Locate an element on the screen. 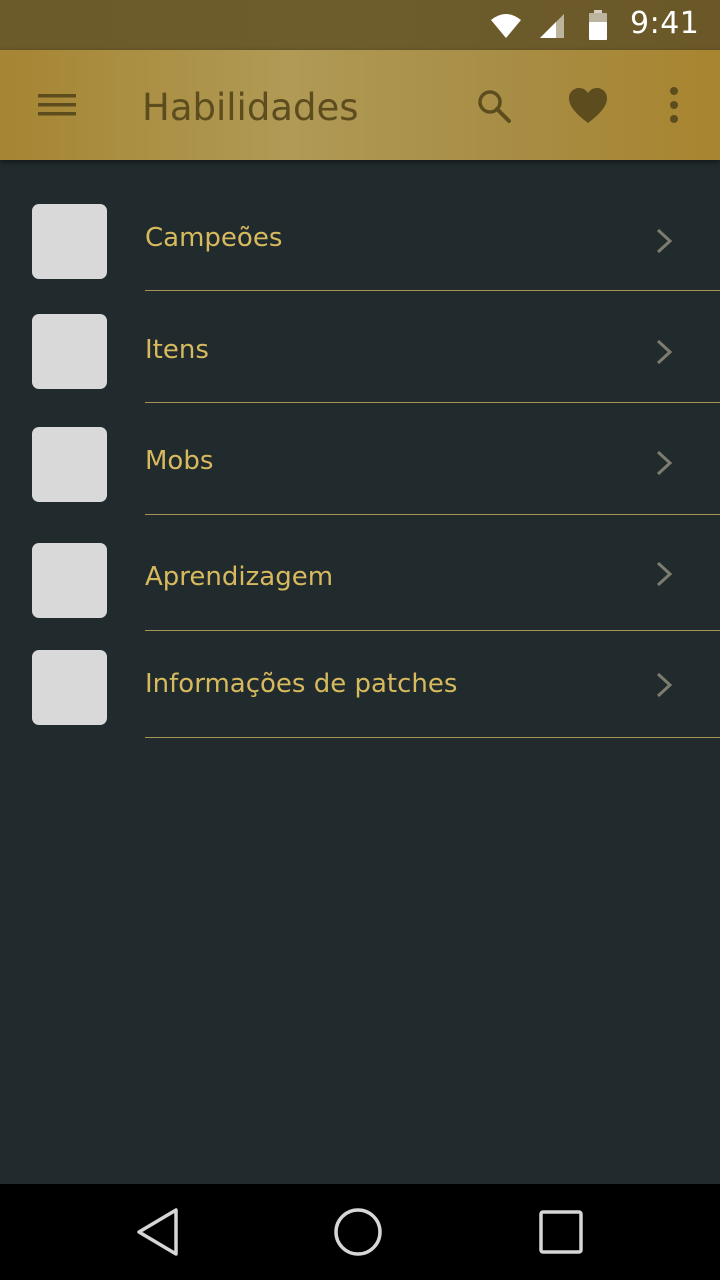 The width and height of the screenshot is (720, 1280). list-item: Campeões is located at coordinates (360, 254).